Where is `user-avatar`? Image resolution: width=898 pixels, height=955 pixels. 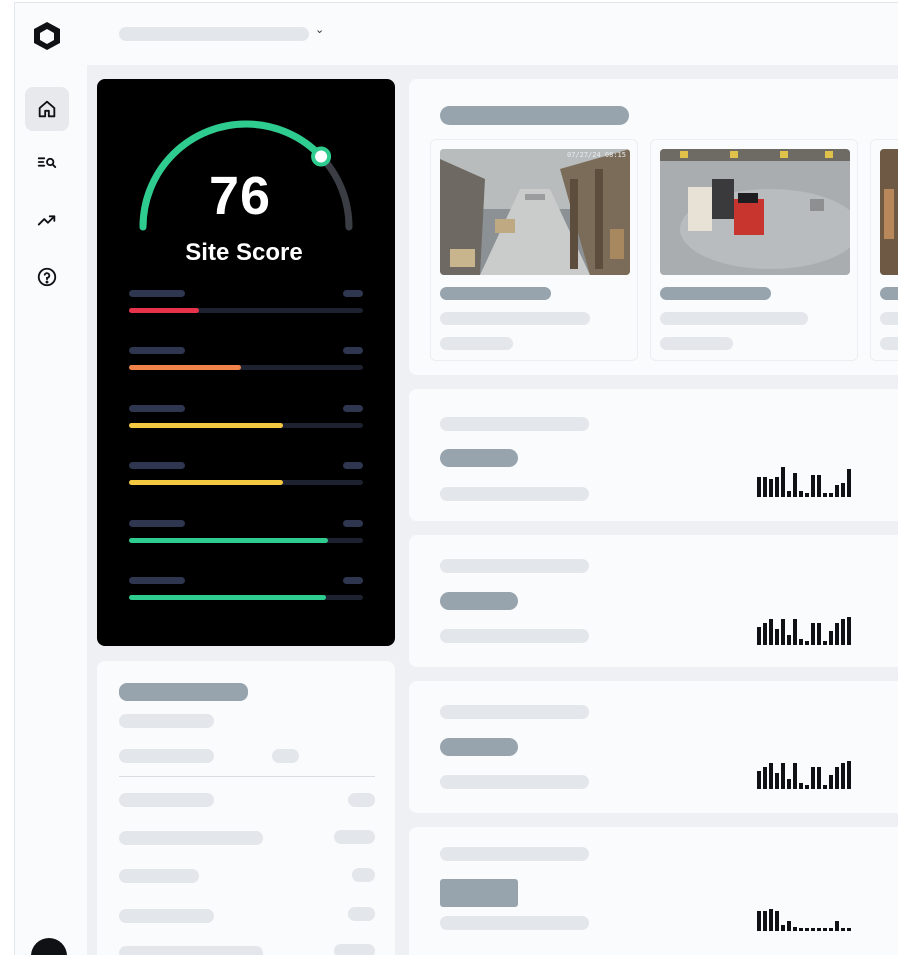 user-avatar is located at coordinates (49, 946).